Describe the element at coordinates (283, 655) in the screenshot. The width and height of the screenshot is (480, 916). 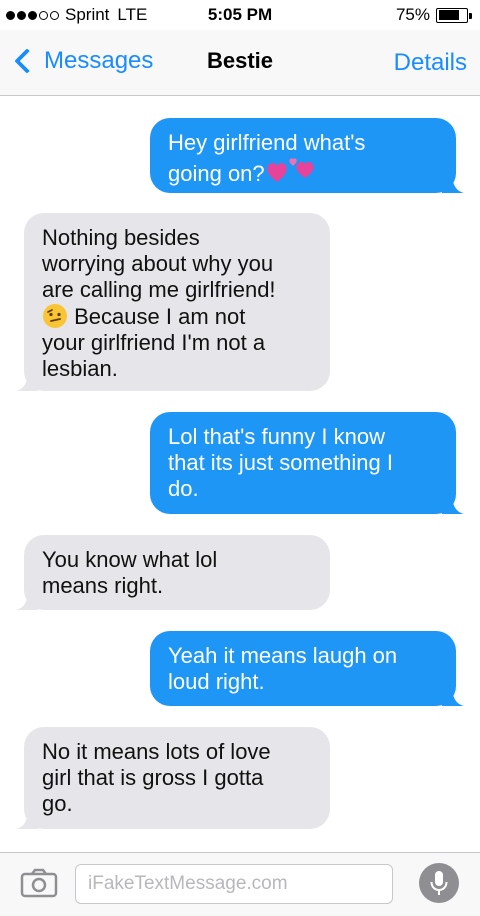
I see `message-line: Yeah it means laugh on` at that location.